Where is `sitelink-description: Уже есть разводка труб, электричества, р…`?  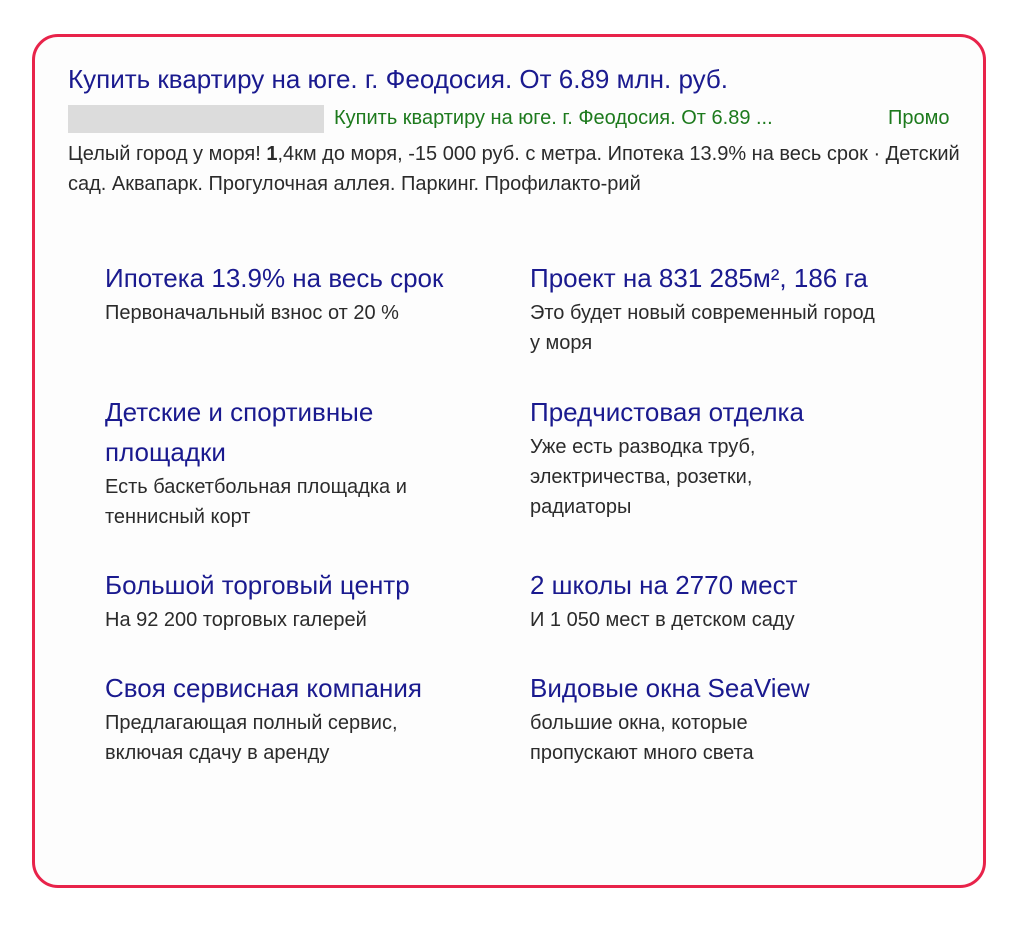 sitelink-description: Уже есть разводка труб, электричества, р… is located at coordinates (643, 477).